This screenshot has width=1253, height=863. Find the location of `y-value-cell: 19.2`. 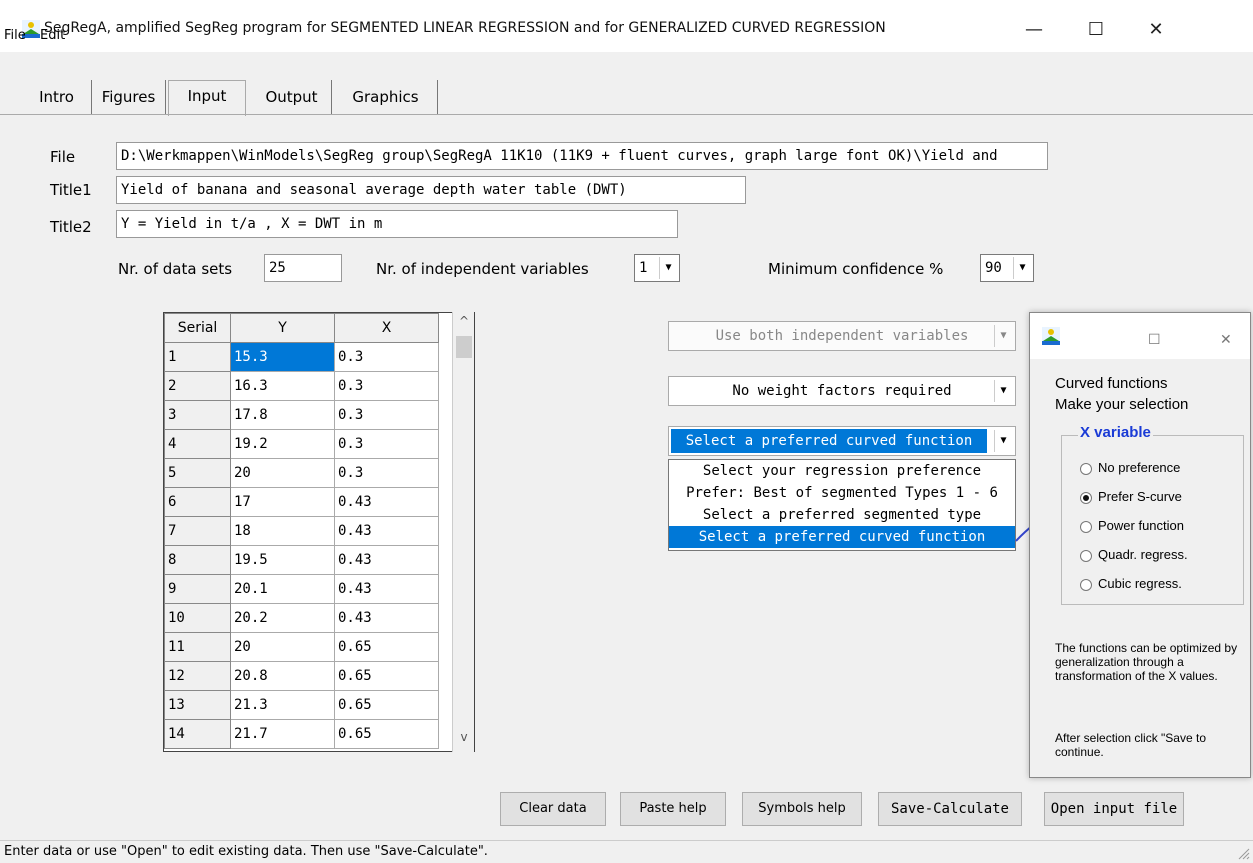

y-value-cell: 19.2 is located at coordinates (282, 444).